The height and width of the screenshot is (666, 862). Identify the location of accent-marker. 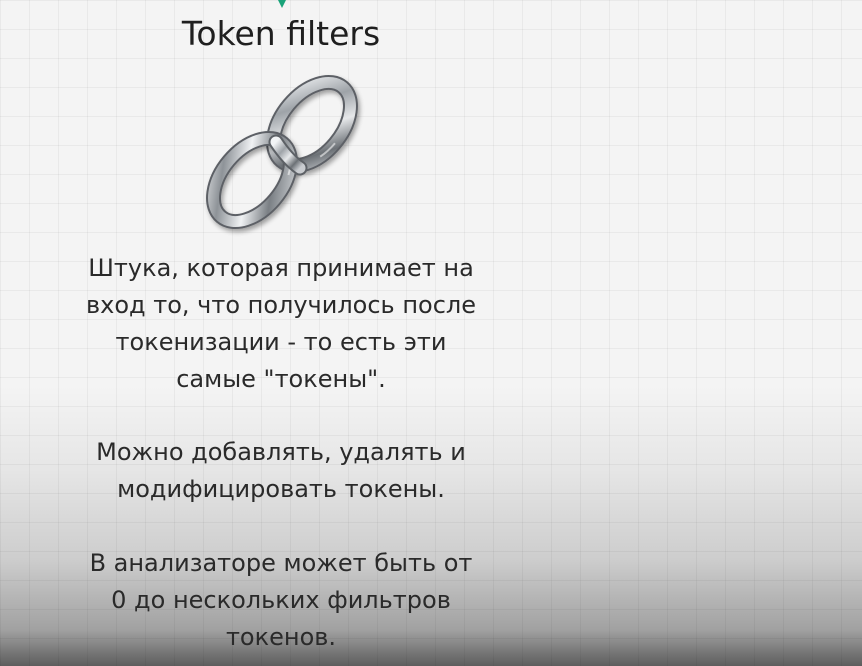
(282, 4).